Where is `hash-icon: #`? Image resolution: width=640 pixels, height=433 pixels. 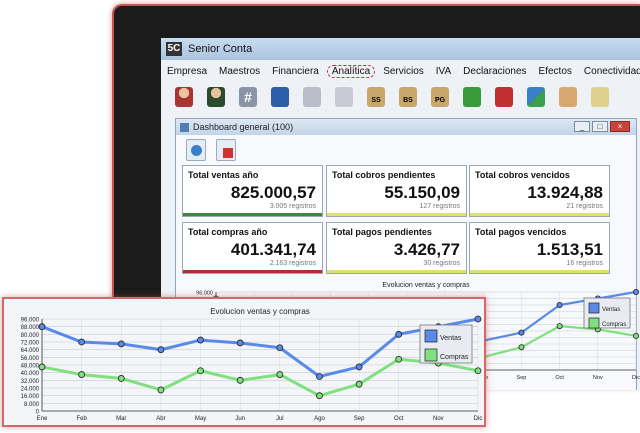
hash-icon: # is located at coordinates (248, 97).